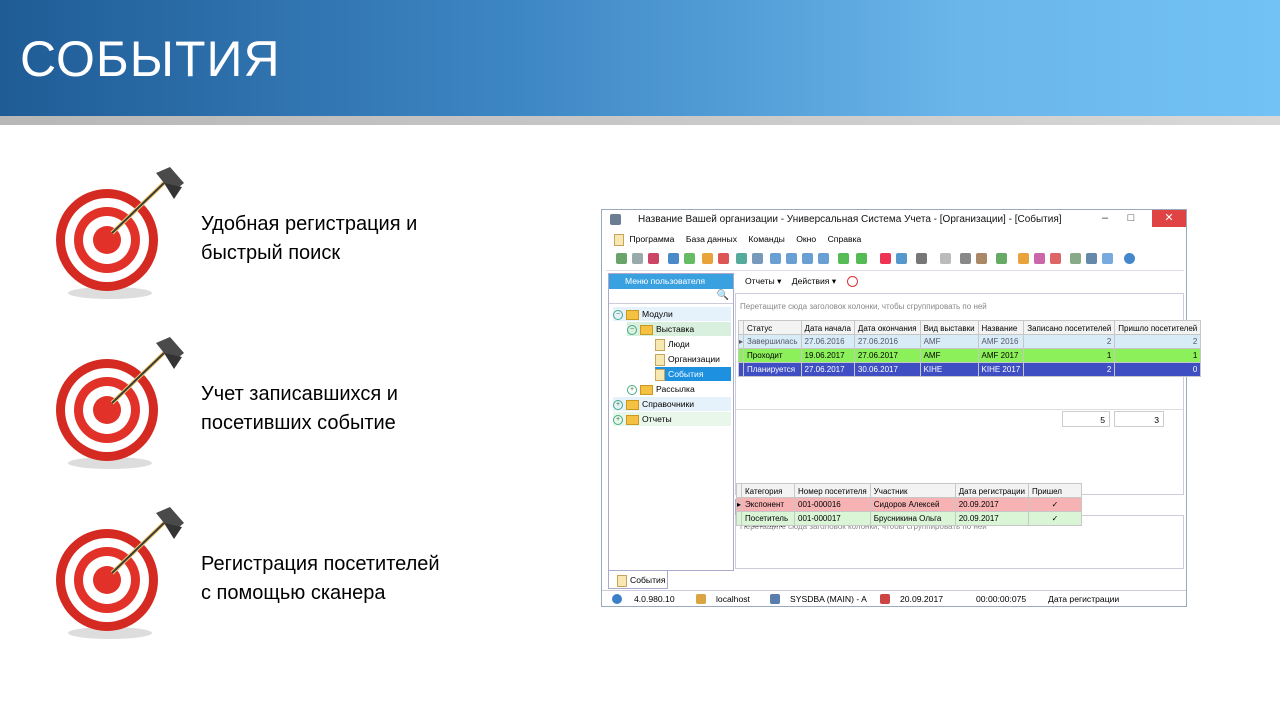 This screenshot has width=1280, height=720. I want to click on column-header: Название, so click(1001, 327).